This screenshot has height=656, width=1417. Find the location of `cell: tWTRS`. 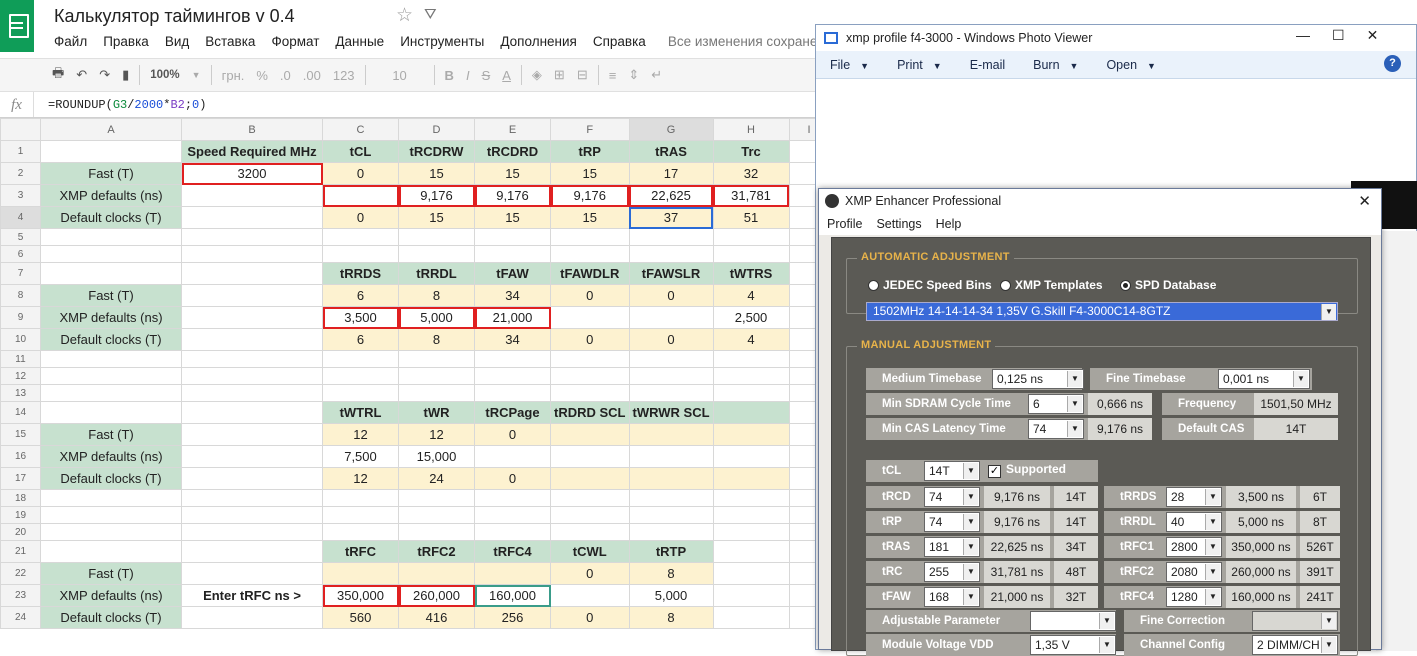

cell: tWTRS is located at coordinates (751, 273).